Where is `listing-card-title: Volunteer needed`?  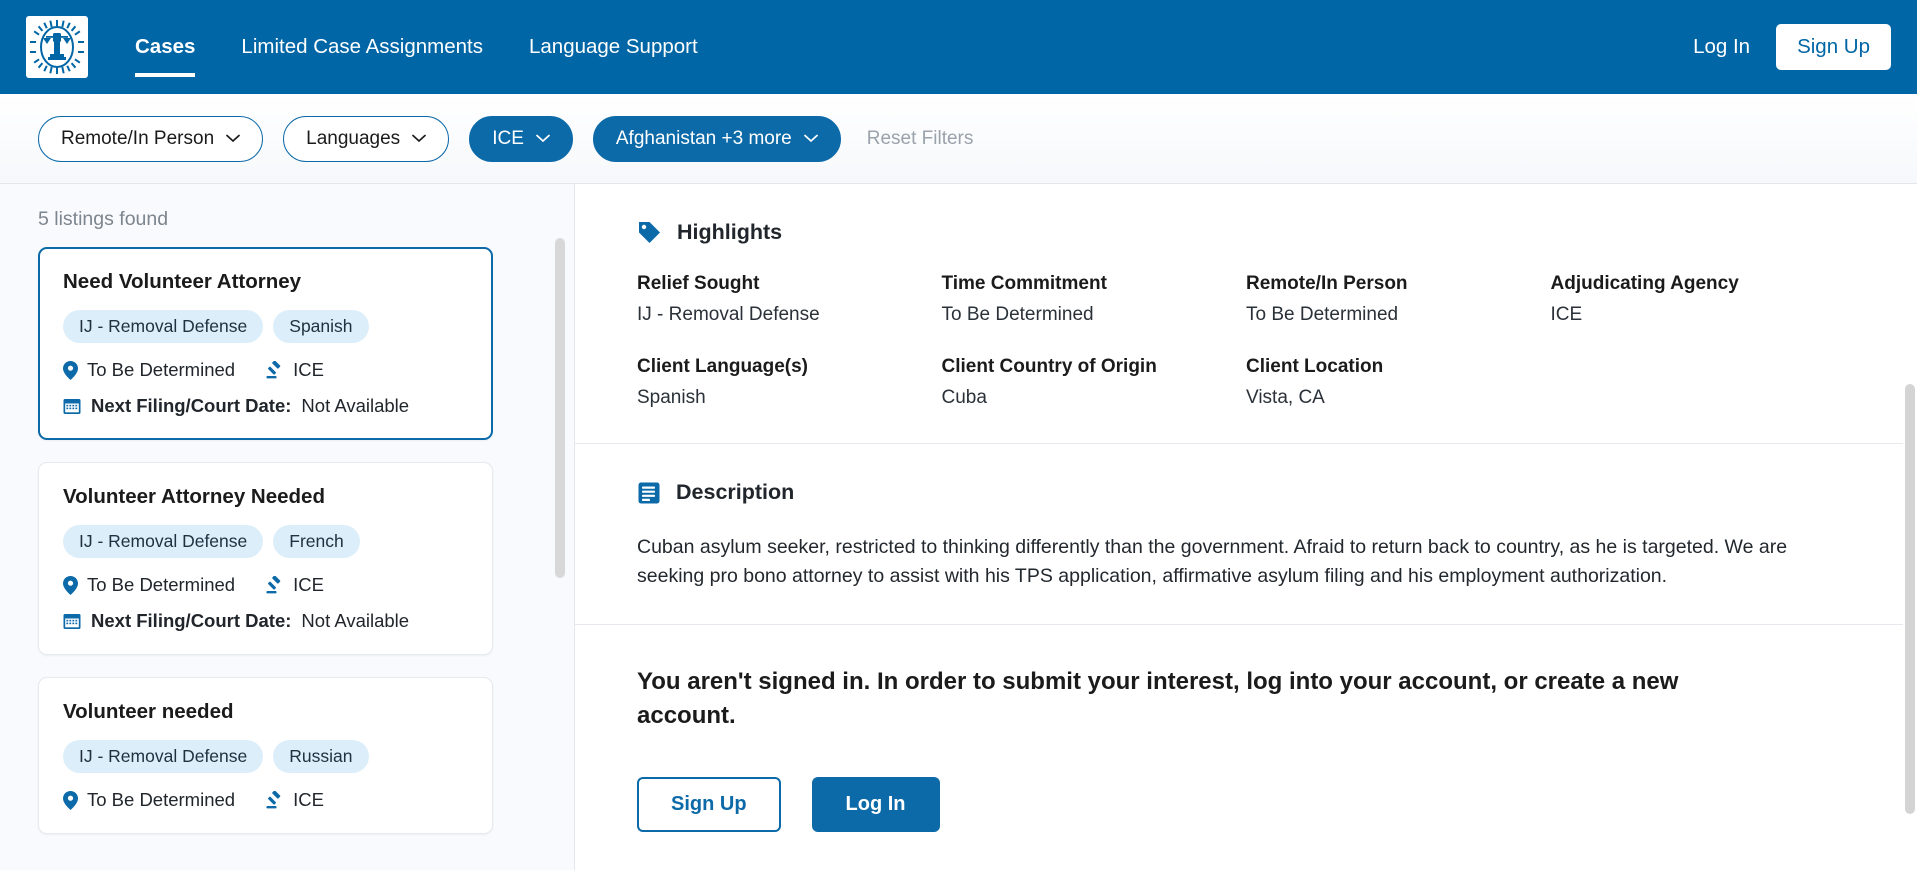
listing-card-title: Volunteer needed is located at coordinates (148, 711).